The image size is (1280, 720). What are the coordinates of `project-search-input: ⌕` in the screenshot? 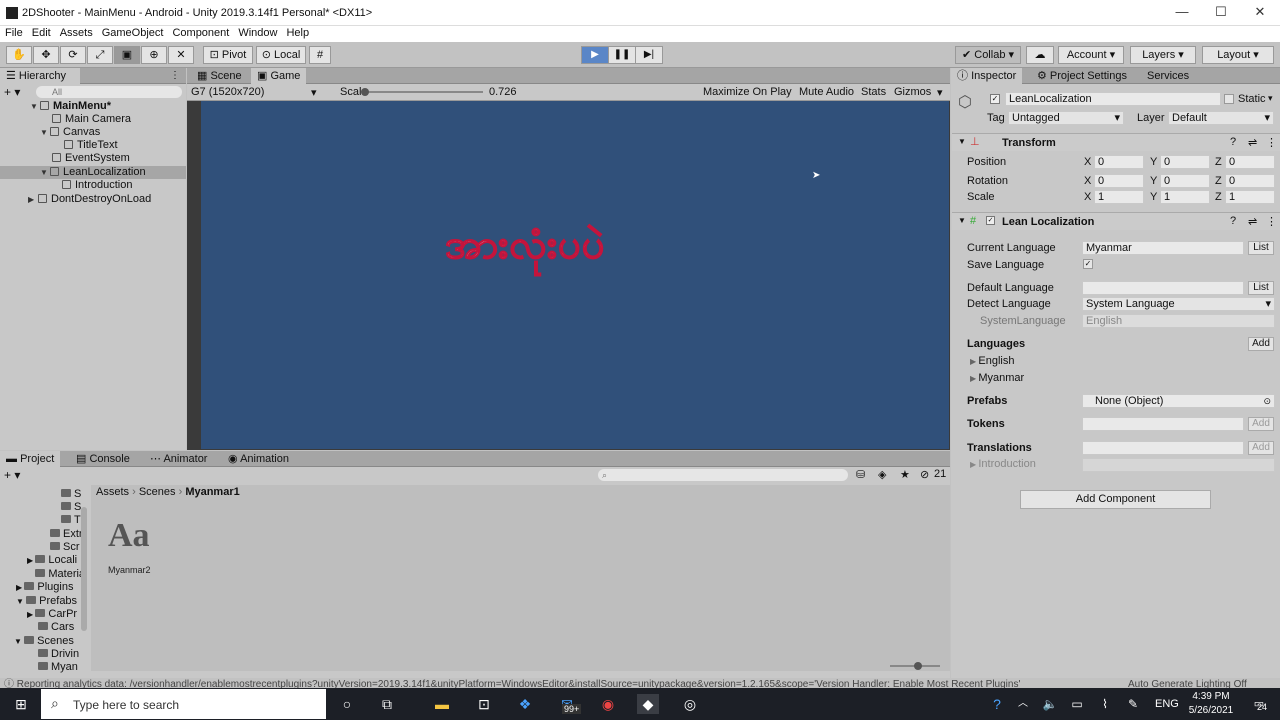 It's located at (723, 475).